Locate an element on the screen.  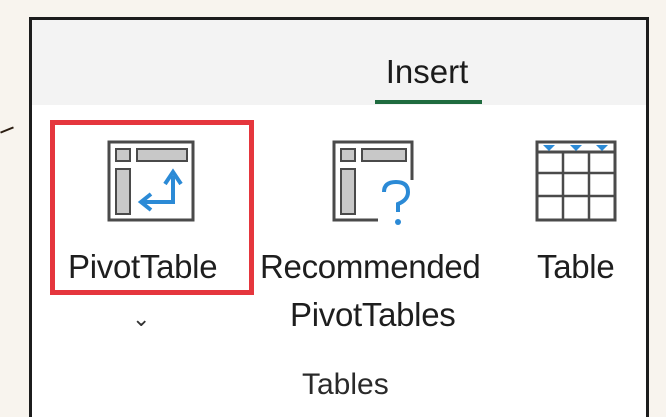
recommended-label-line2: PivotTables is located at coordinates (373, 314).